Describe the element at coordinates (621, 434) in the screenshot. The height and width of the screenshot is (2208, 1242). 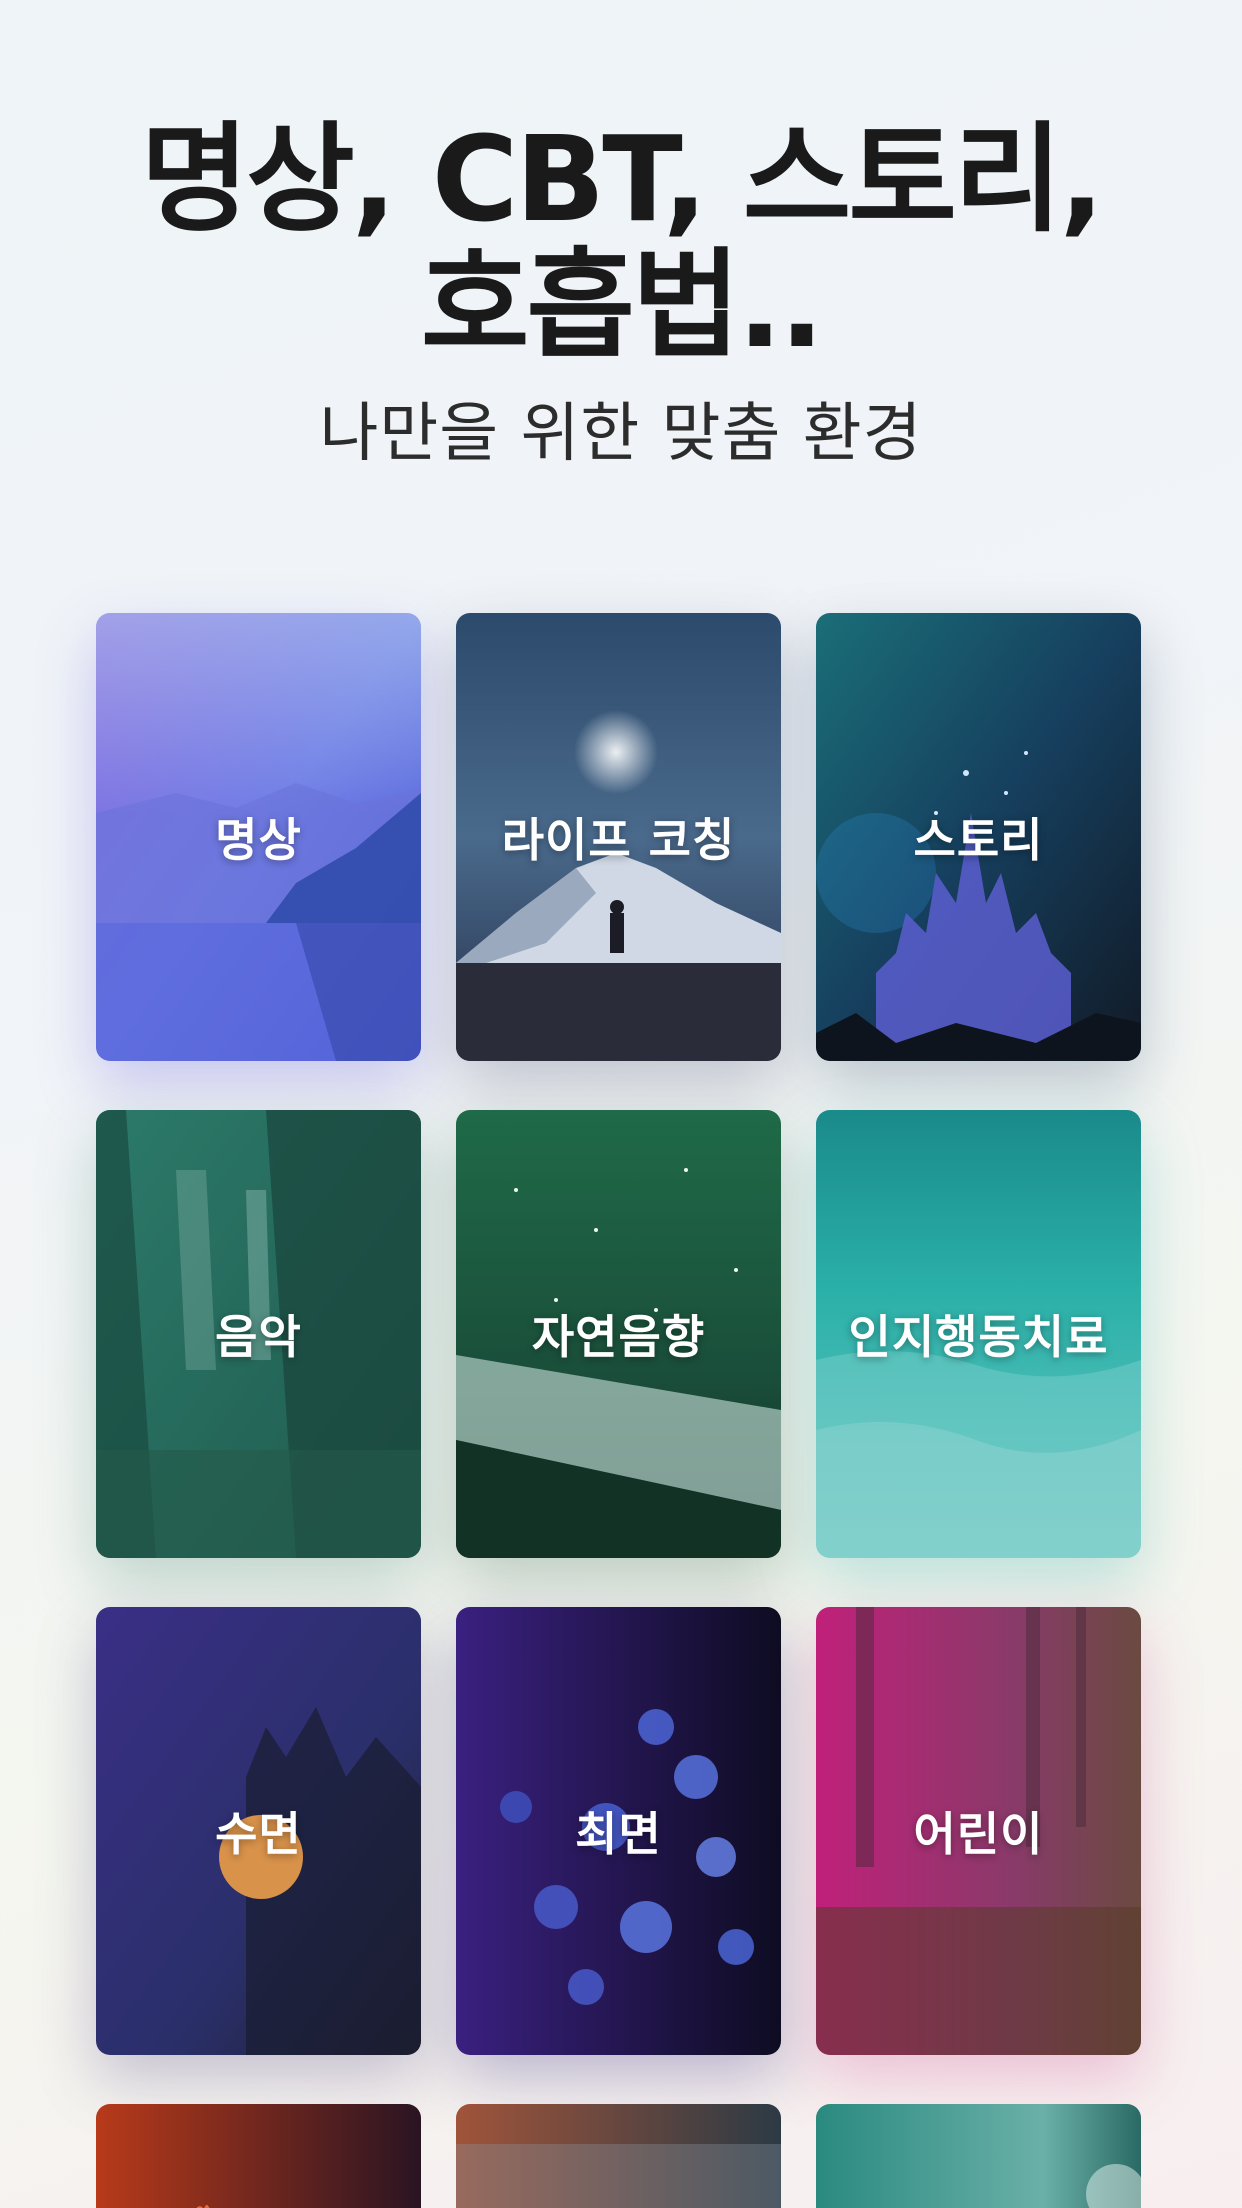
I see `page-subtitle: 나만을 위한 맞춤 환경` at that location.